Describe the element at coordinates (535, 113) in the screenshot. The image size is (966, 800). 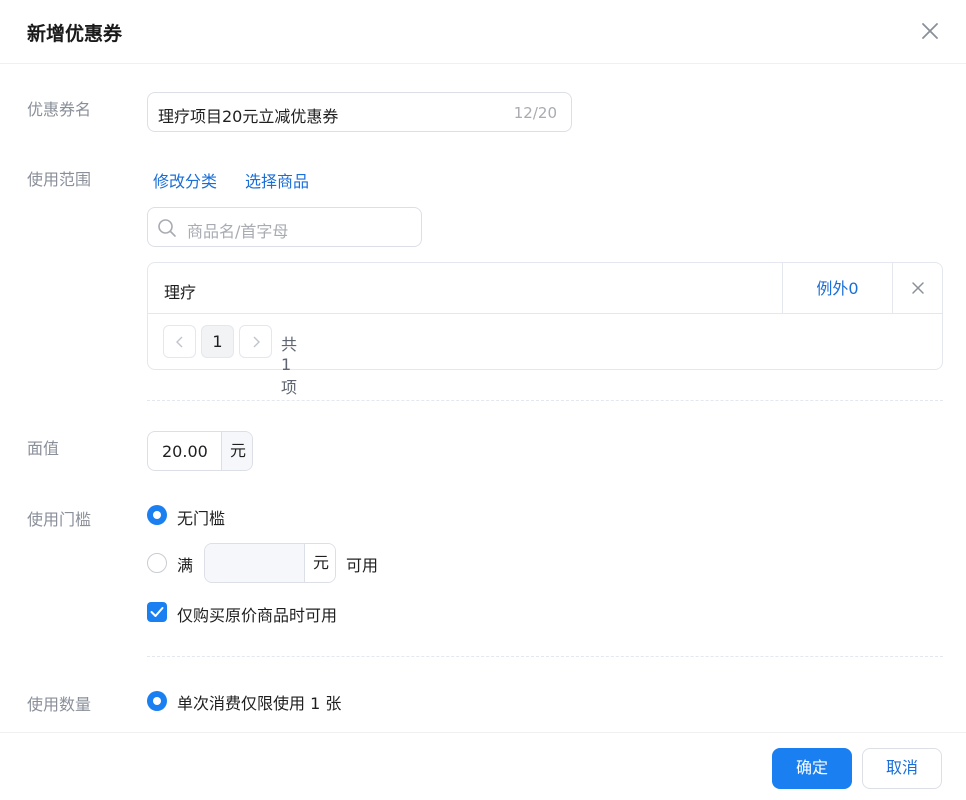
I see `char-counter: 12/20` at that location.